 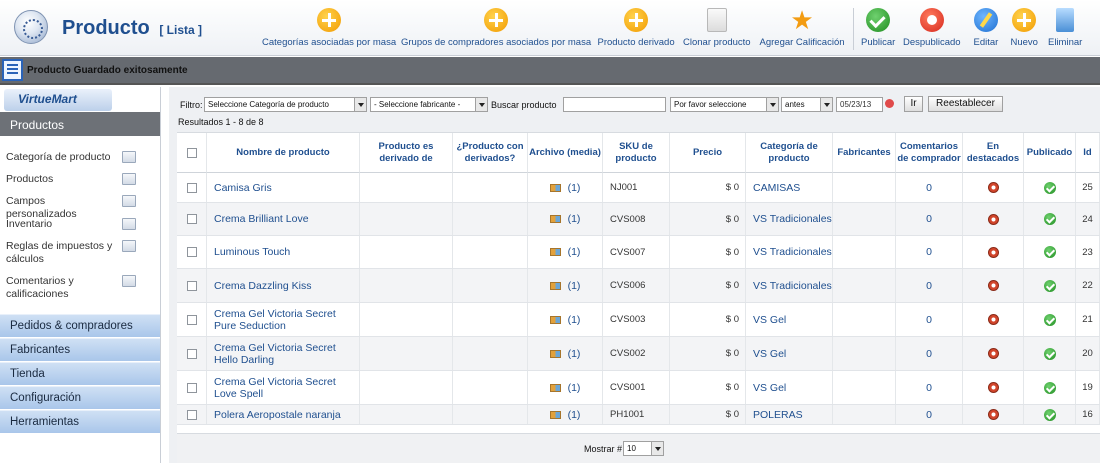 I want to click on toolbar-button-1: Grupos de compradores asociados por masa, so click(x=496, y=28).